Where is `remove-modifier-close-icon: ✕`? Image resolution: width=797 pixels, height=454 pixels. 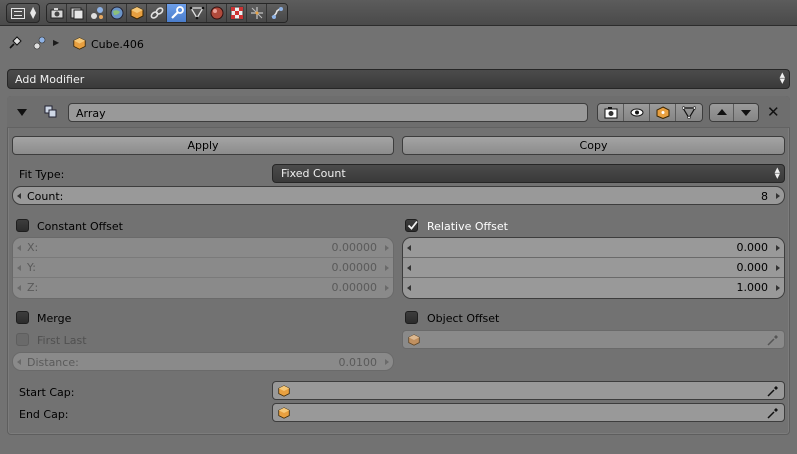
remove-modifier-close-icon: ✕ is located at coordinates (773, 112).